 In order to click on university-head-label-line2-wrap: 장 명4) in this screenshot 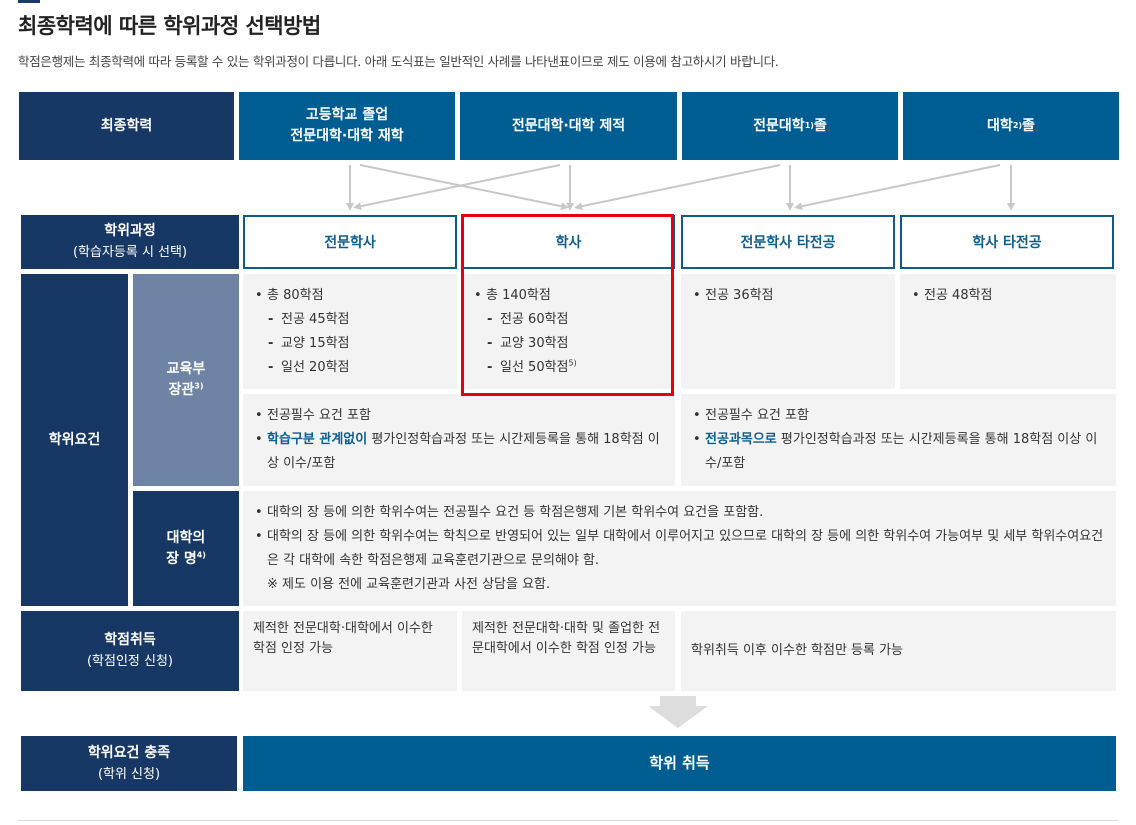, I will do `click(186, 559)`.